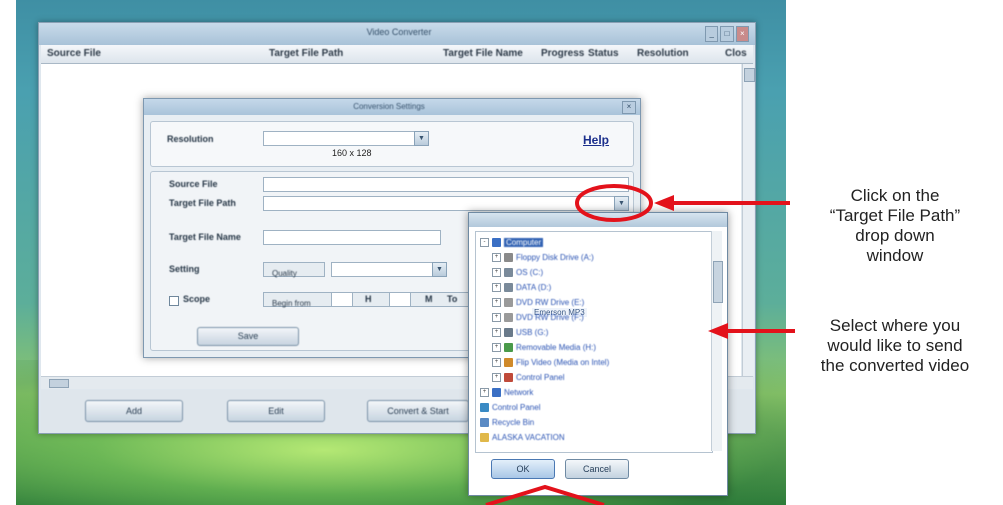 This screenshot has height=505, width=1003. What do you see at coordinates (545, 494) in the screenshot?
I see `bottom-arrow` at bounding box center [545, 494].